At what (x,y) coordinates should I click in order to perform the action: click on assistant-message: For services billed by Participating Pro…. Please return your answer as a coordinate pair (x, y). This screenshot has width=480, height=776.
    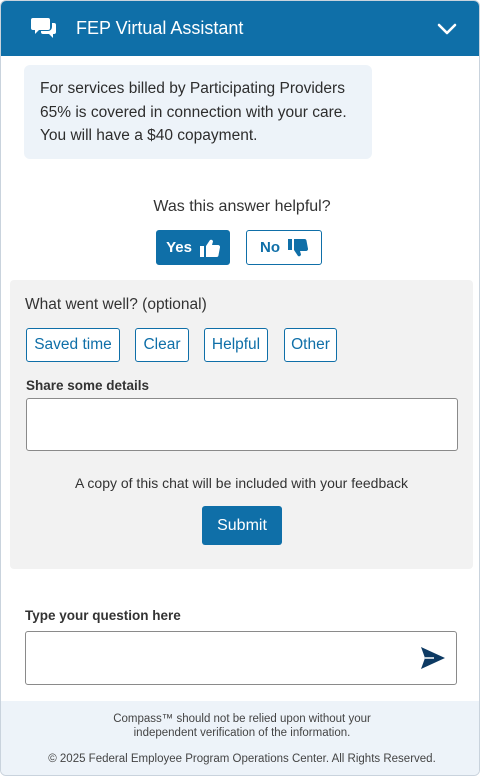
    Looking at the image, I should click on (198, 112).